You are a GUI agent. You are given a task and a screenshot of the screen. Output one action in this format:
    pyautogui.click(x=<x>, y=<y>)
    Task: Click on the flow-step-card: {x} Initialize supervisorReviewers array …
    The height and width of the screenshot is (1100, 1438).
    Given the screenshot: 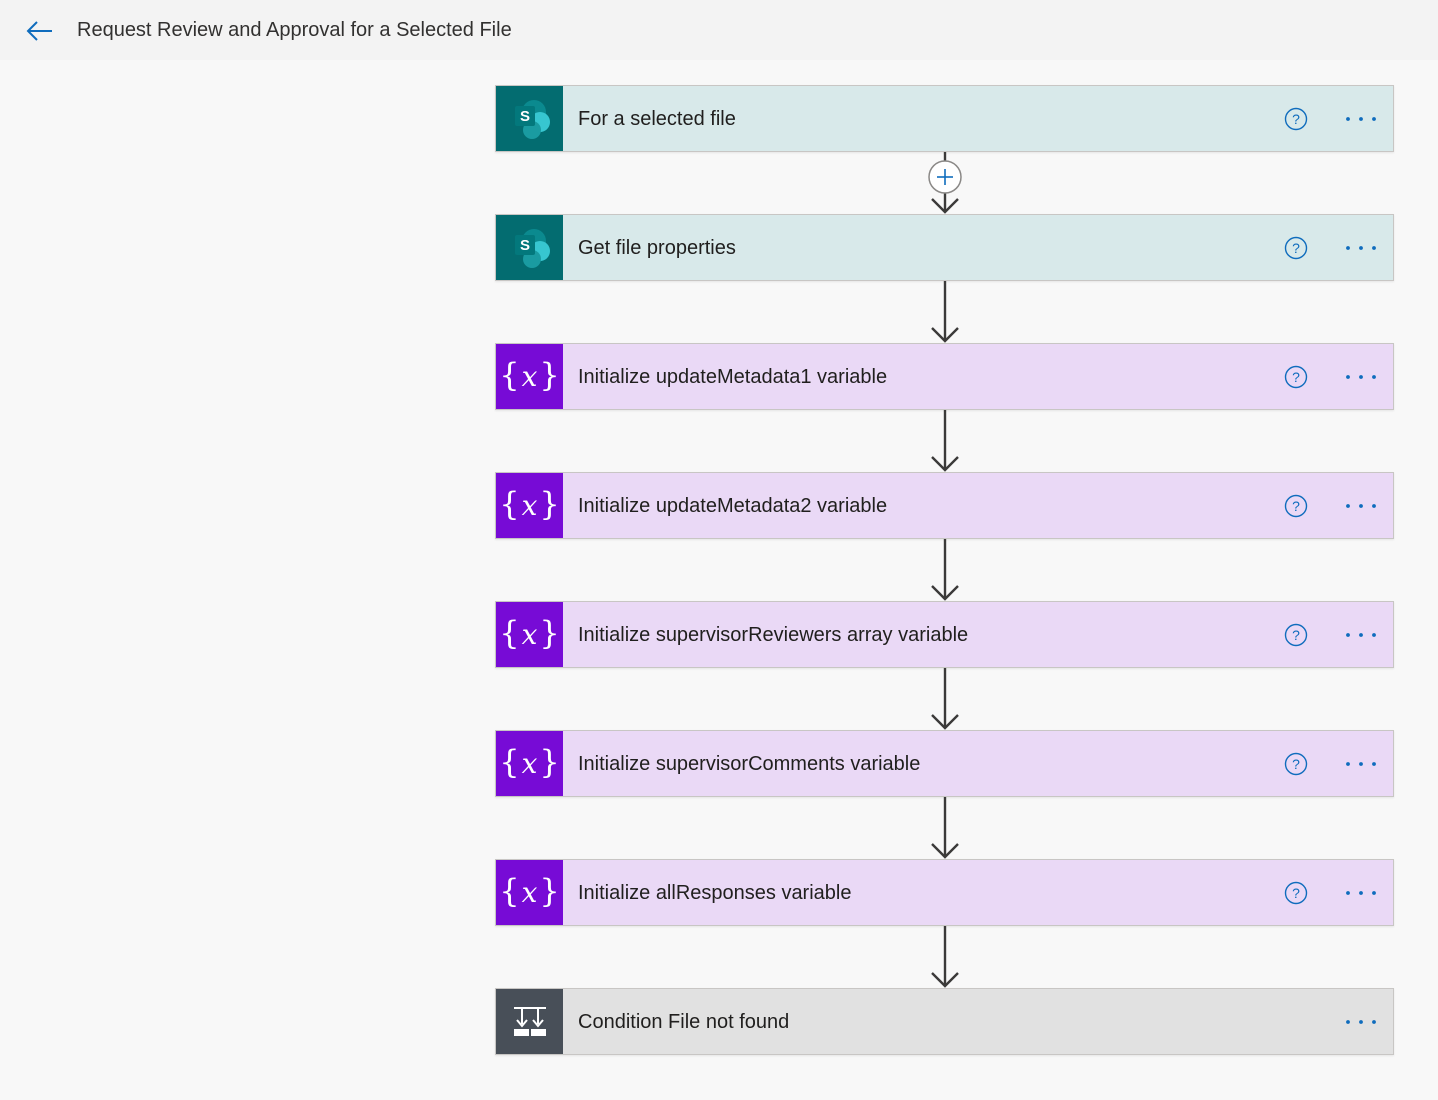 What is the action you would take?
    pyautogui.click(x=944, y=634)
    